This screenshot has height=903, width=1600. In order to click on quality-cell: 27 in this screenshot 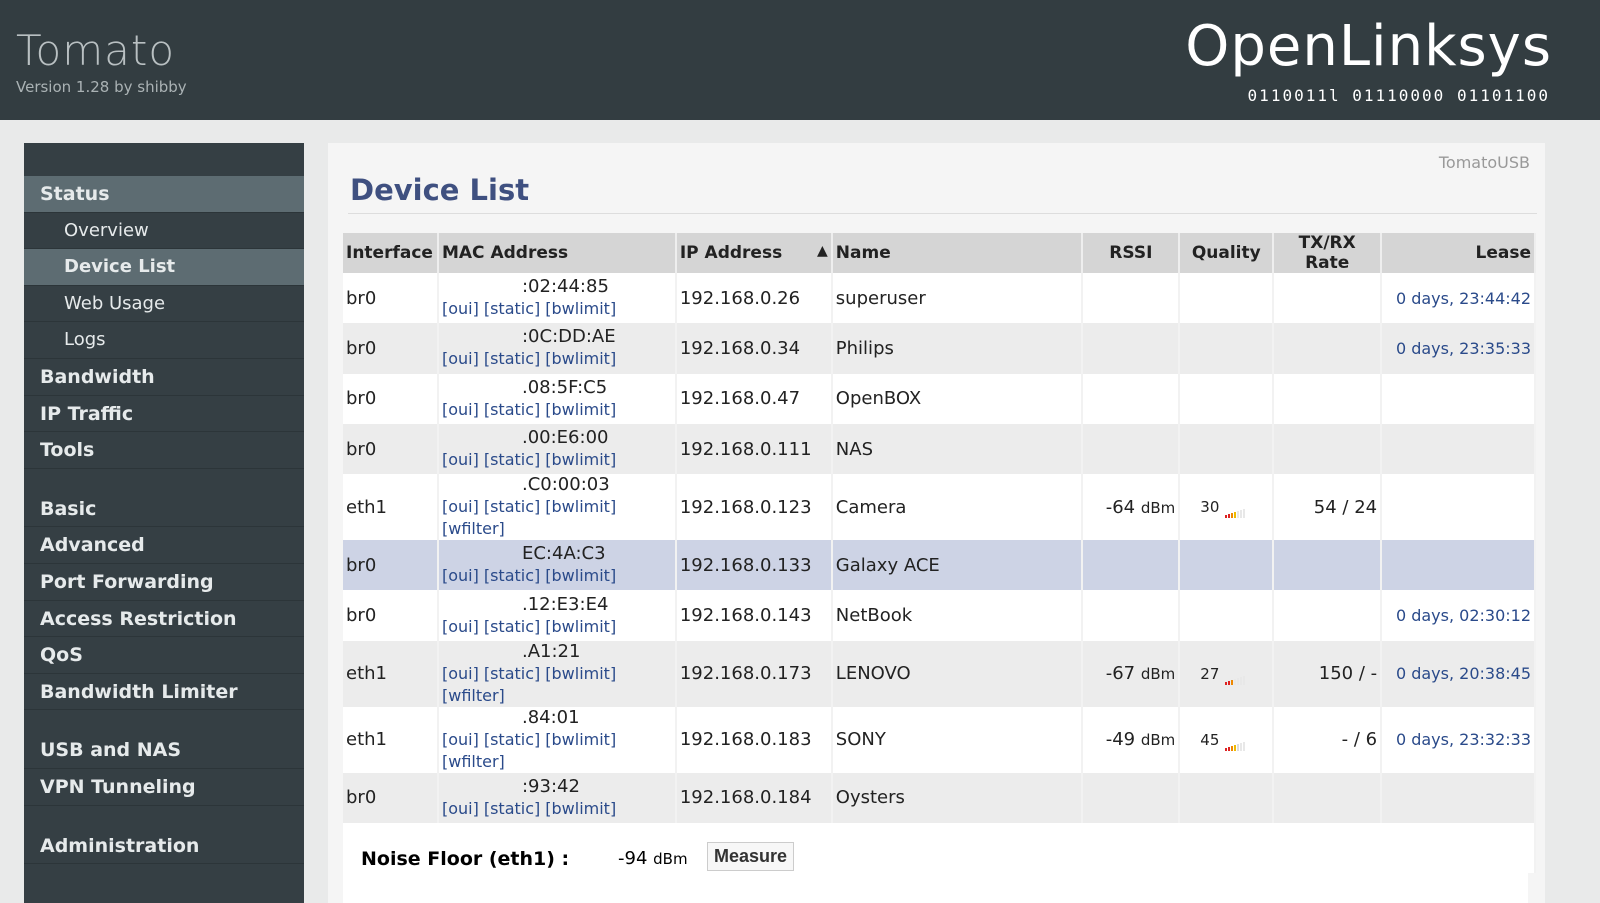, I will do `click(1227, 673)`.